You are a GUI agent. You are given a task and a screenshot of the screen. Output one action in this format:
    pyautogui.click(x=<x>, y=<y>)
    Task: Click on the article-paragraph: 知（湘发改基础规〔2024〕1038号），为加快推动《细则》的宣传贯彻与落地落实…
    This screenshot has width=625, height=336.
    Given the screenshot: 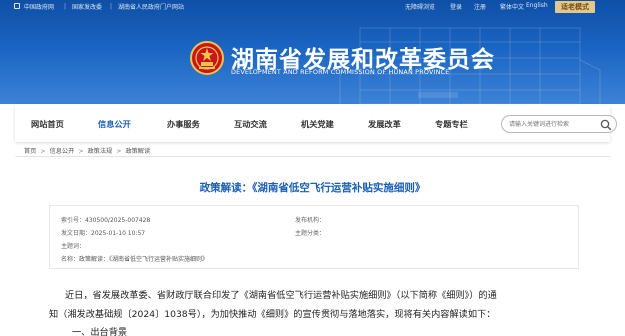 What is the action you would take?
    pyautogui.click(x=272, y=314)
    